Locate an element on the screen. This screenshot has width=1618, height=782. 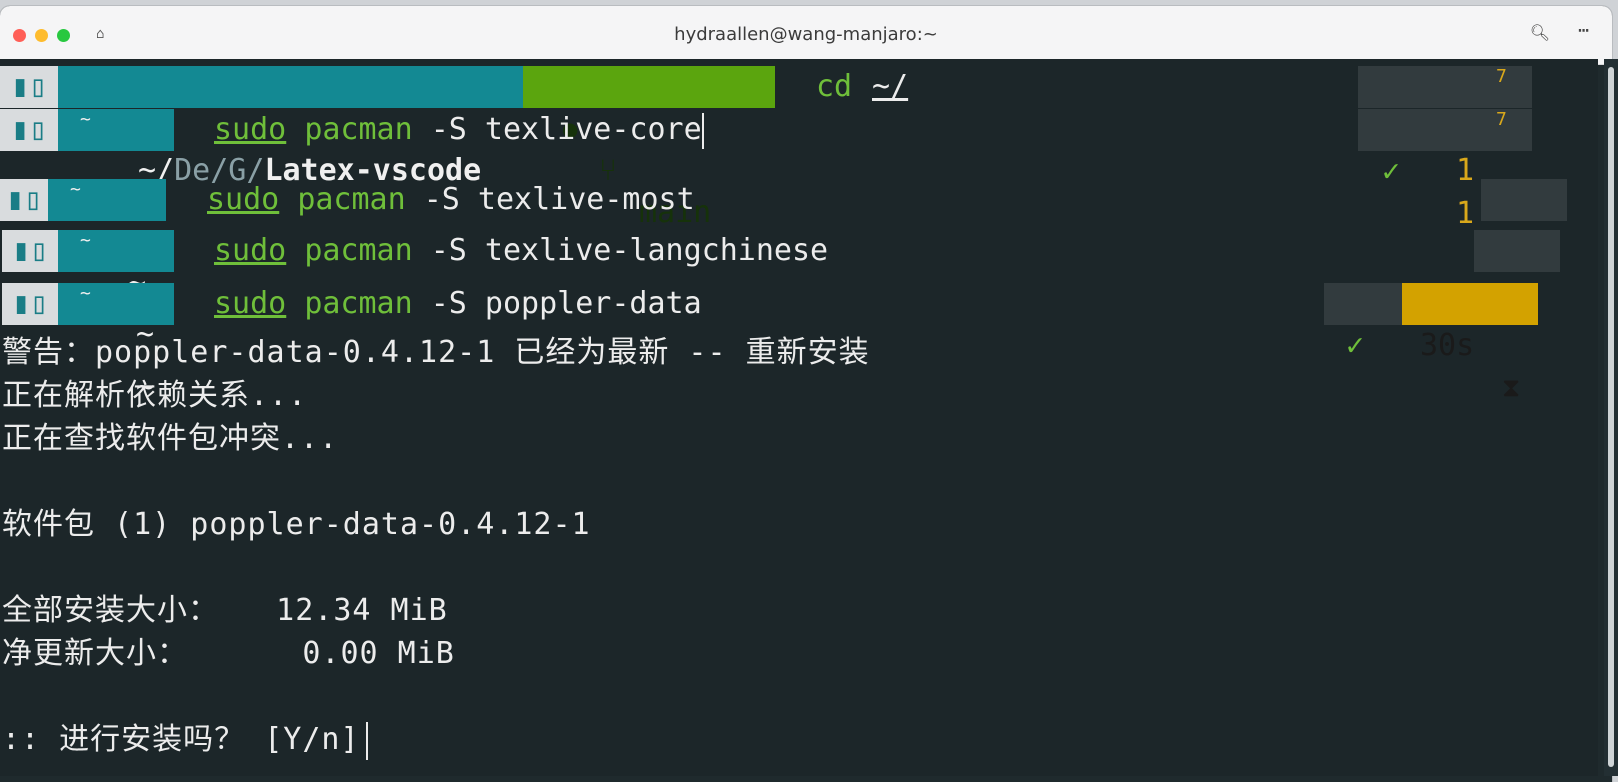
status-segment: ✓ 1 7 is located at coordinates (1445, 170).